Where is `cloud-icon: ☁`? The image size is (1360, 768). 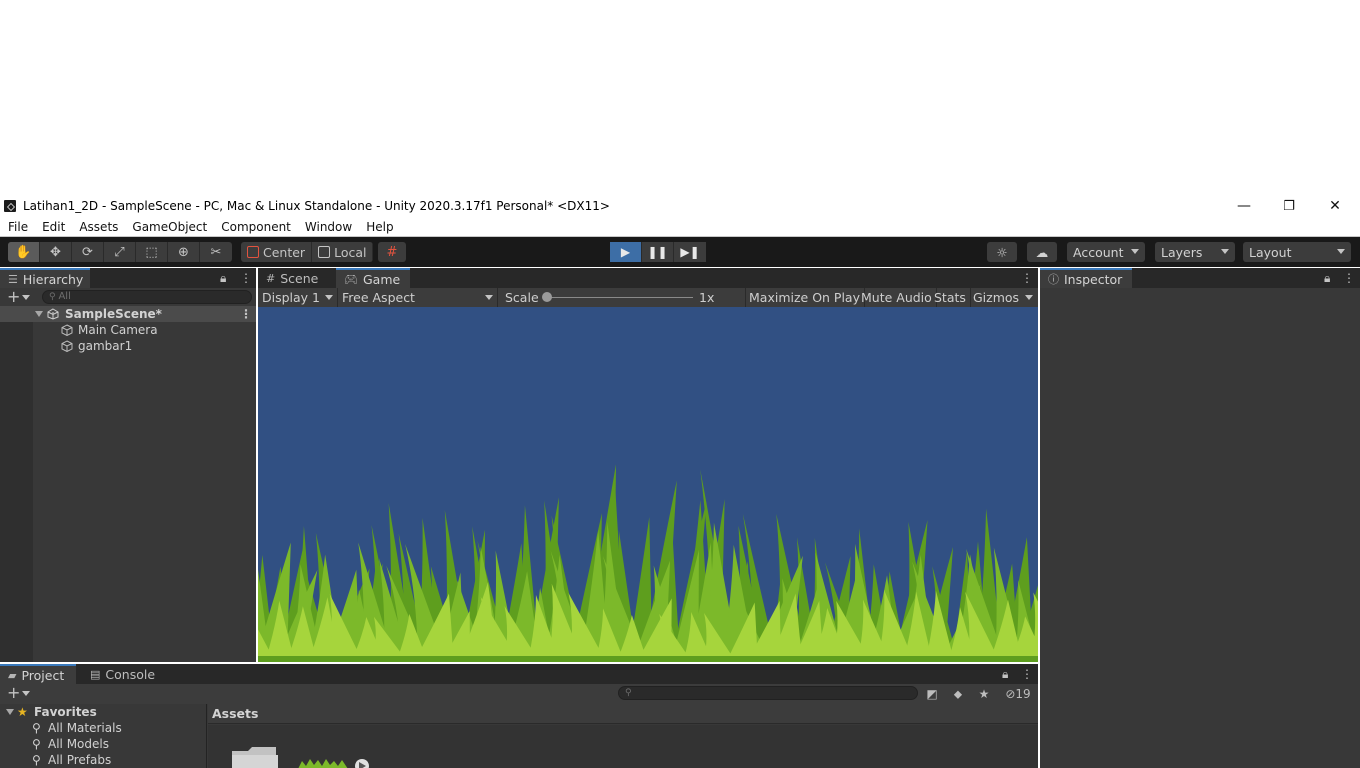 cloud-icon: ☁ is located at coordinates (1042, 252).